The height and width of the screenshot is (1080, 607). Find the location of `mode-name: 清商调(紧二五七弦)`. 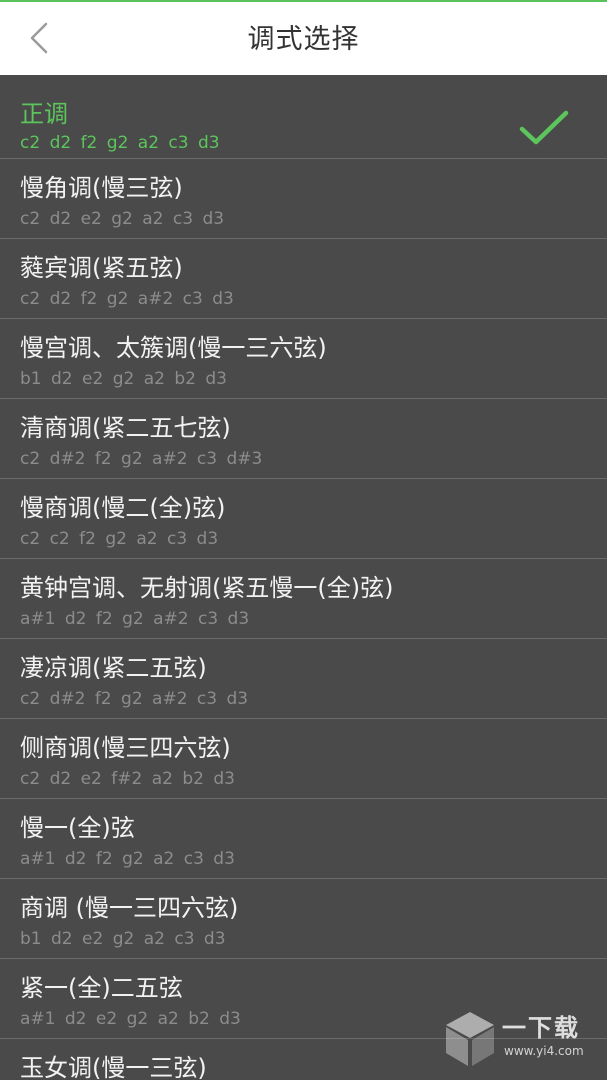

mode-name: 清商调(紧二五七弦) is located at coordinates (125, 428).